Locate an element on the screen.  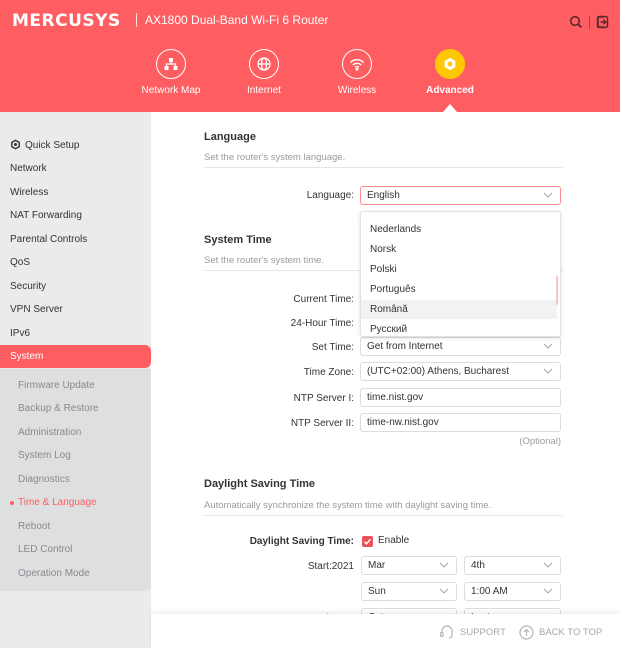
dst-start-day-select: Sun is located at coordinates (409, 591).